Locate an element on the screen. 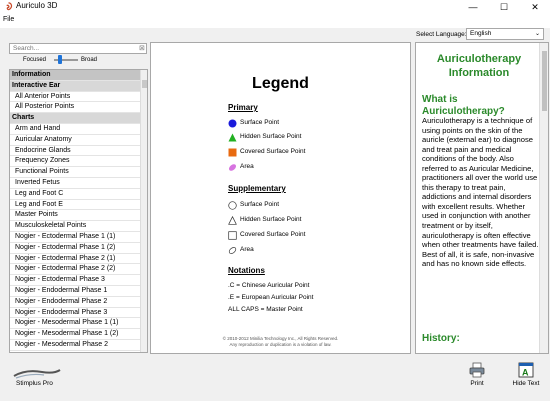  list-item: Functional Points is located at coordinates (78, 172).